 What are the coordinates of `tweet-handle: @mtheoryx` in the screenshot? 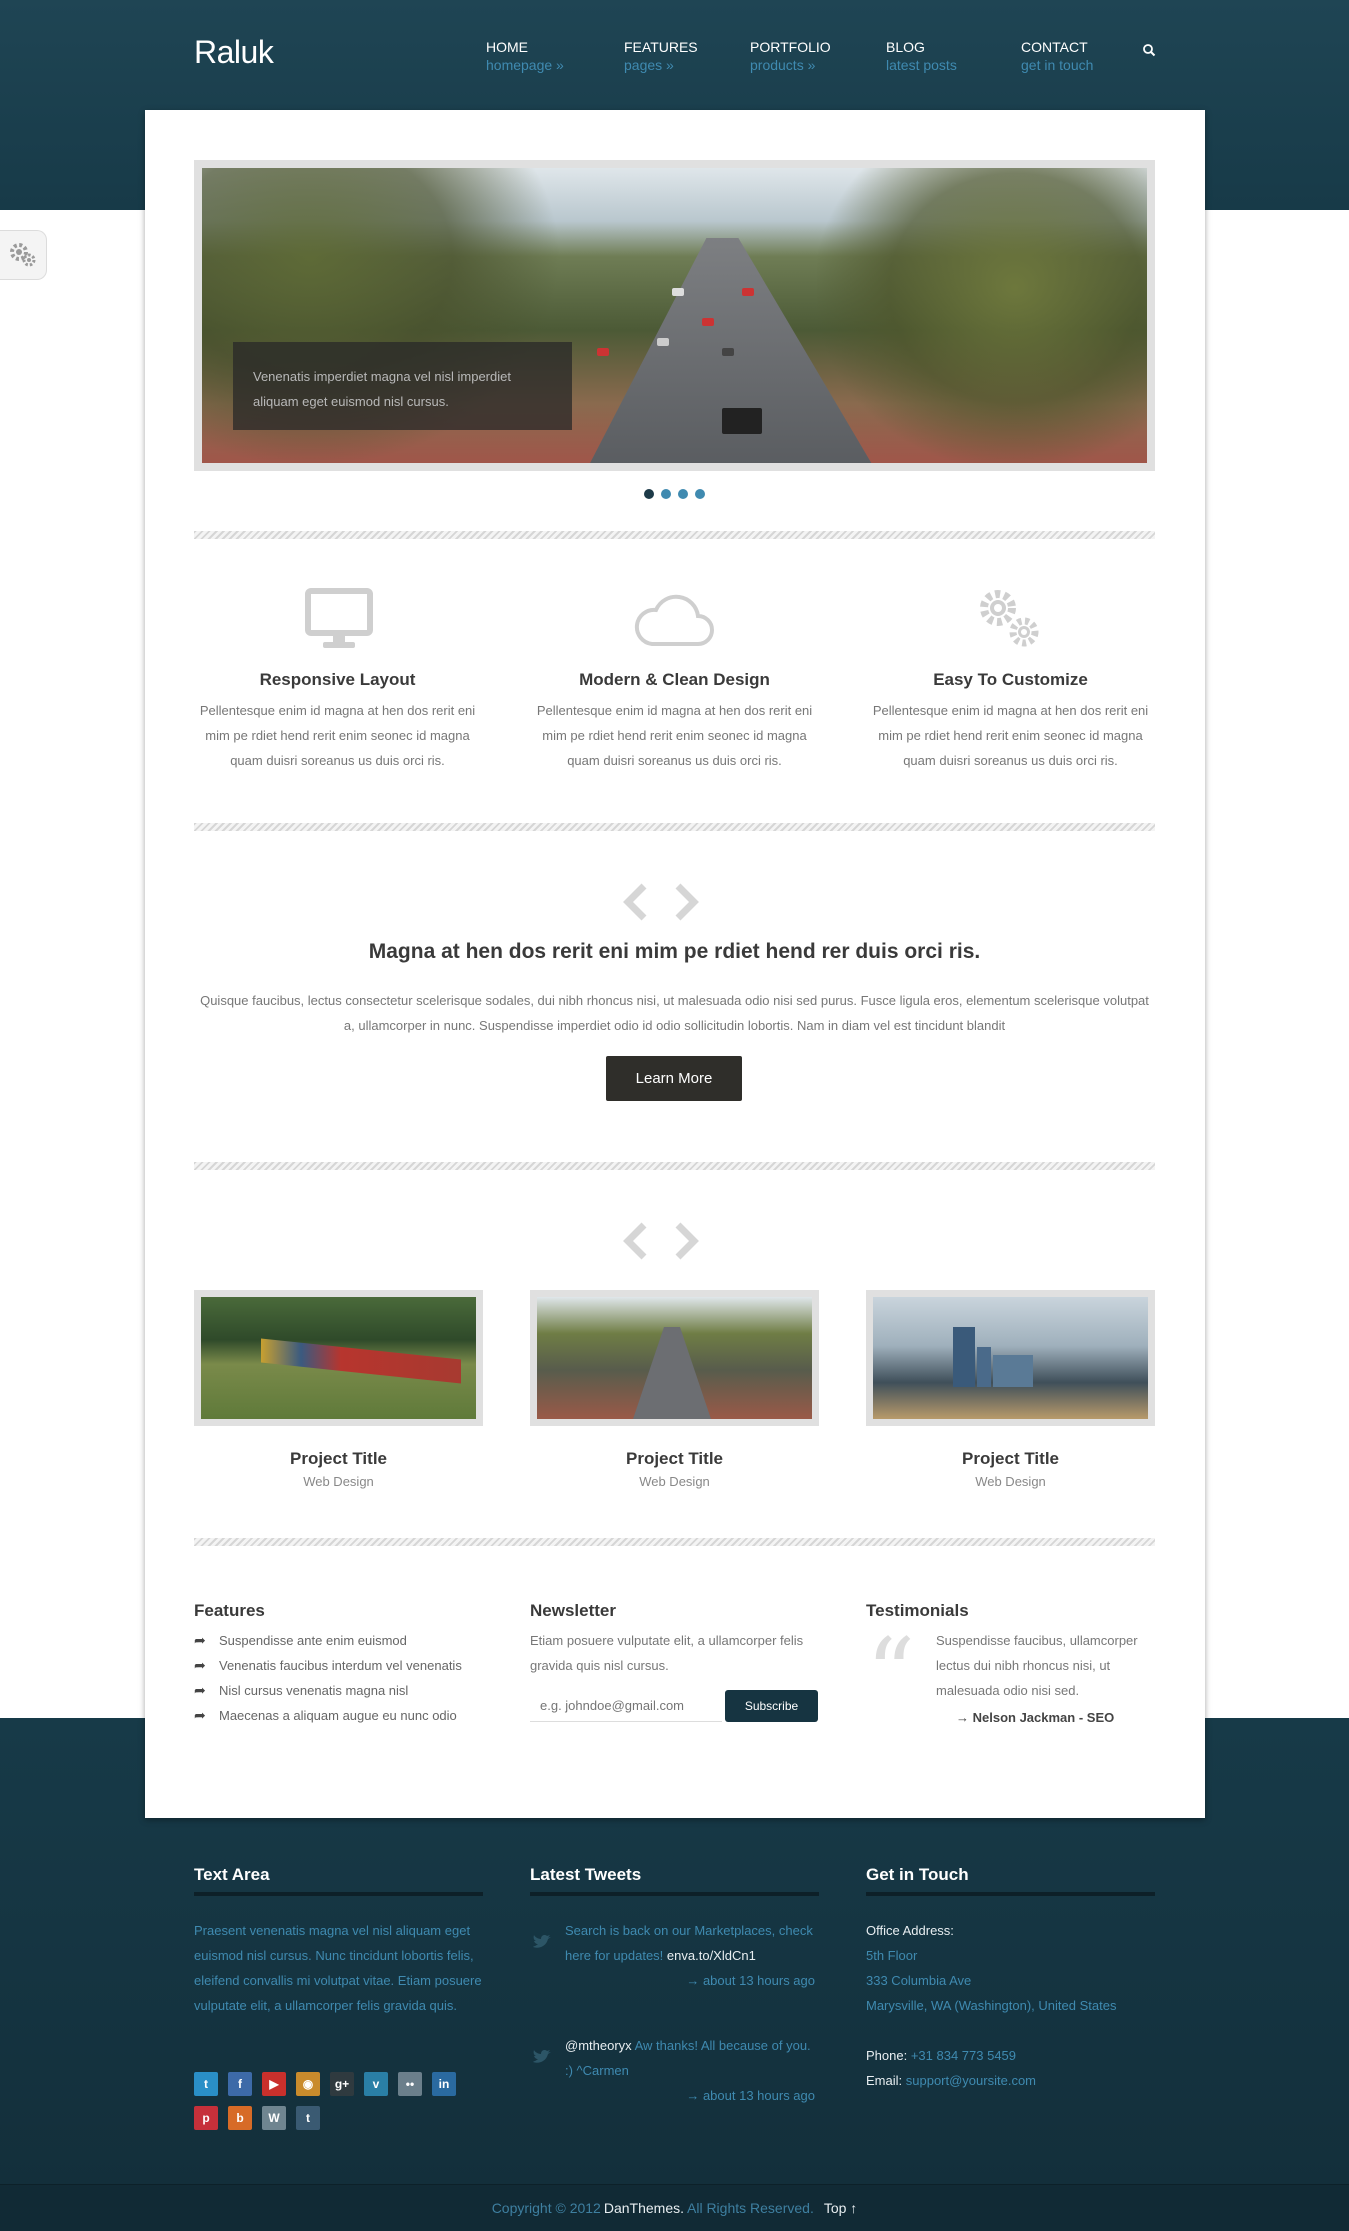 It's located at (598, 2045).